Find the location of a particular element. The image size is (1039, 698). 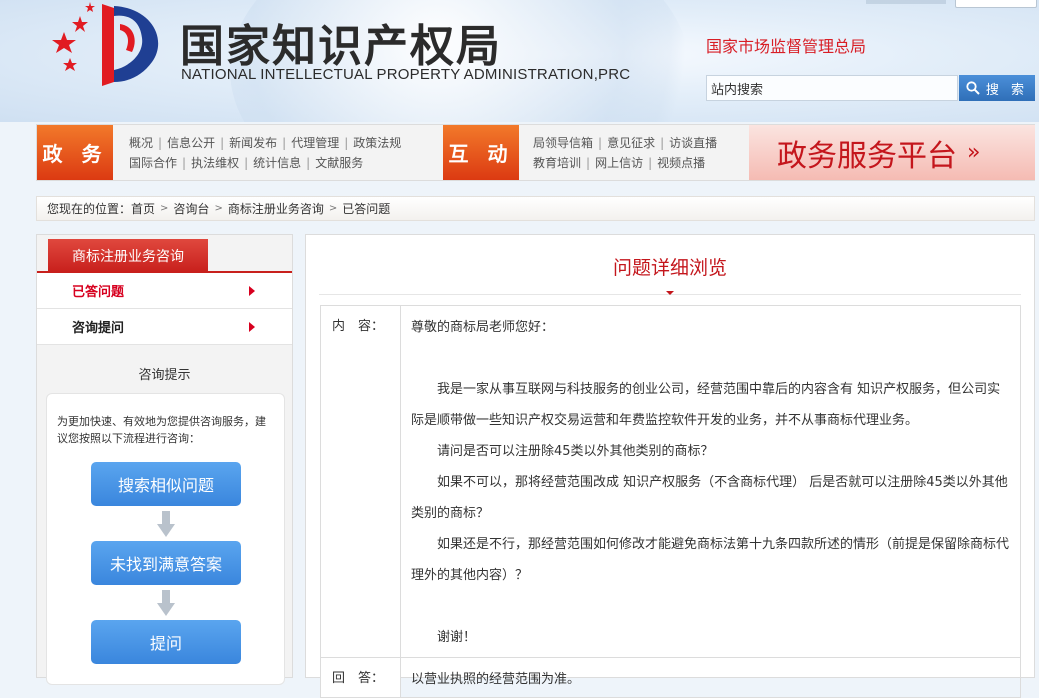

search-similar-button: 搜索相似问题 is located at coordinates (166, 484).